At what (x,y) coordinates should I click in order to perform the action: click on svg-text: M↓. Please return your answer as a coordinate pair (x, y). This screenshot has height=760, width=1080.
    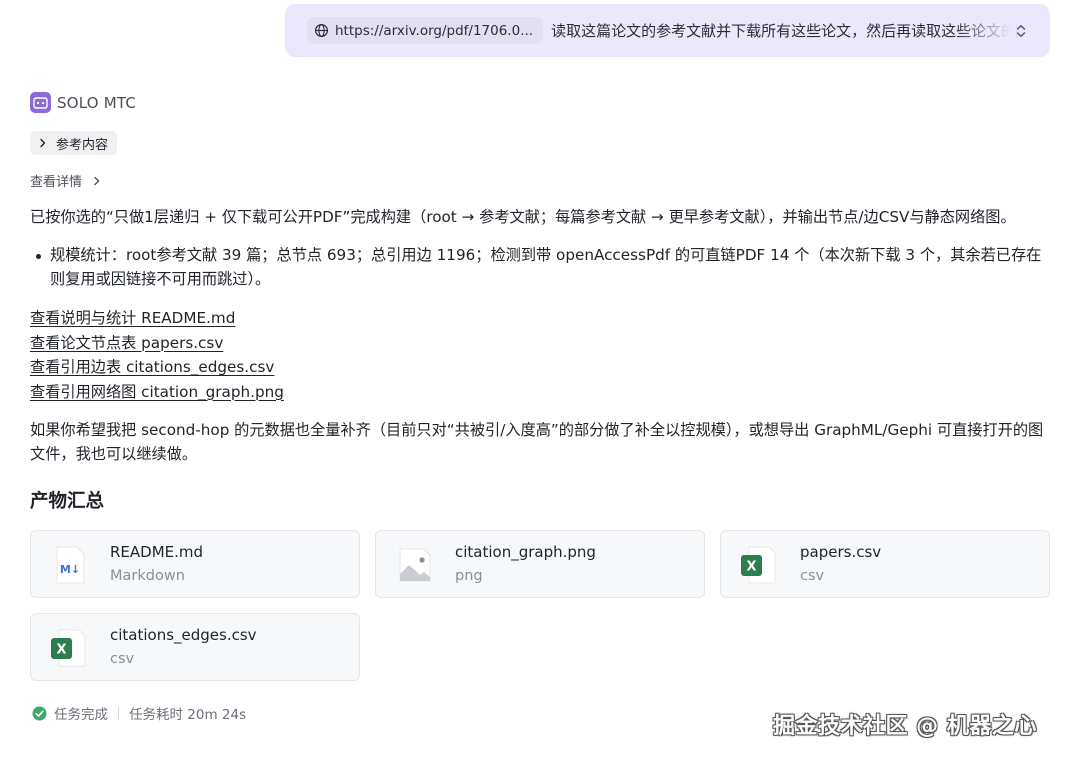
    Looking at the image, I should click on (70, 569).